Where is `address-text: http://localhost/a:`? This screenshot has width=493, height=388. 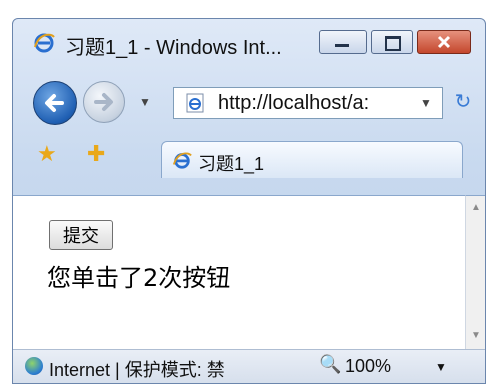
address-text: http://localhost/a: is located at coordinates (294, 103).